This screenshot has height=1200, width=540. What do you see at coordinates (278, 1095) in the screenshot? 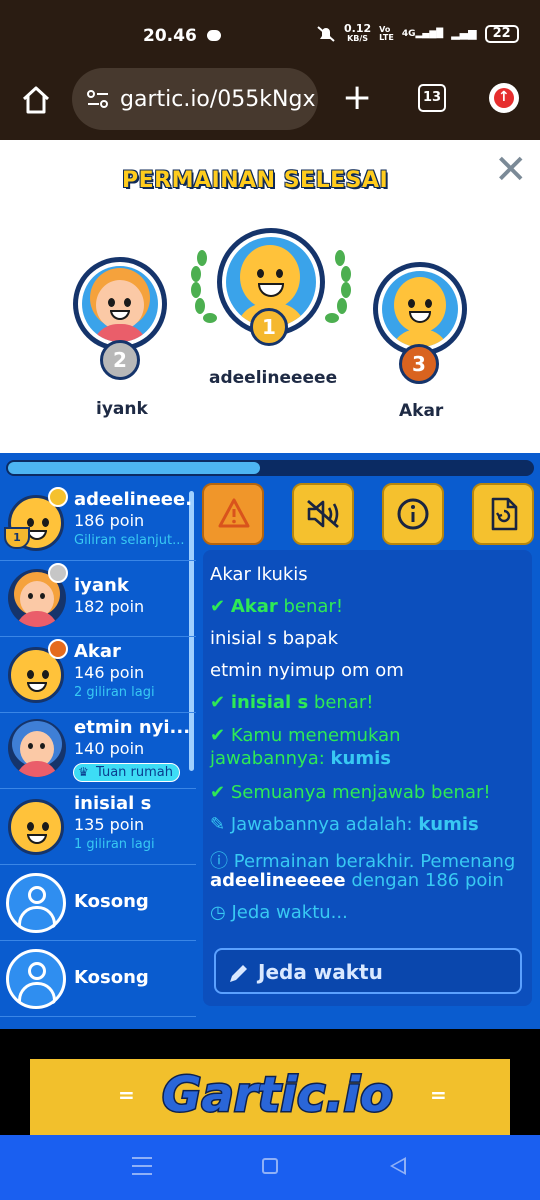
I see `gartic-logo: Gartic.io` at bounding box center [278, 1095].